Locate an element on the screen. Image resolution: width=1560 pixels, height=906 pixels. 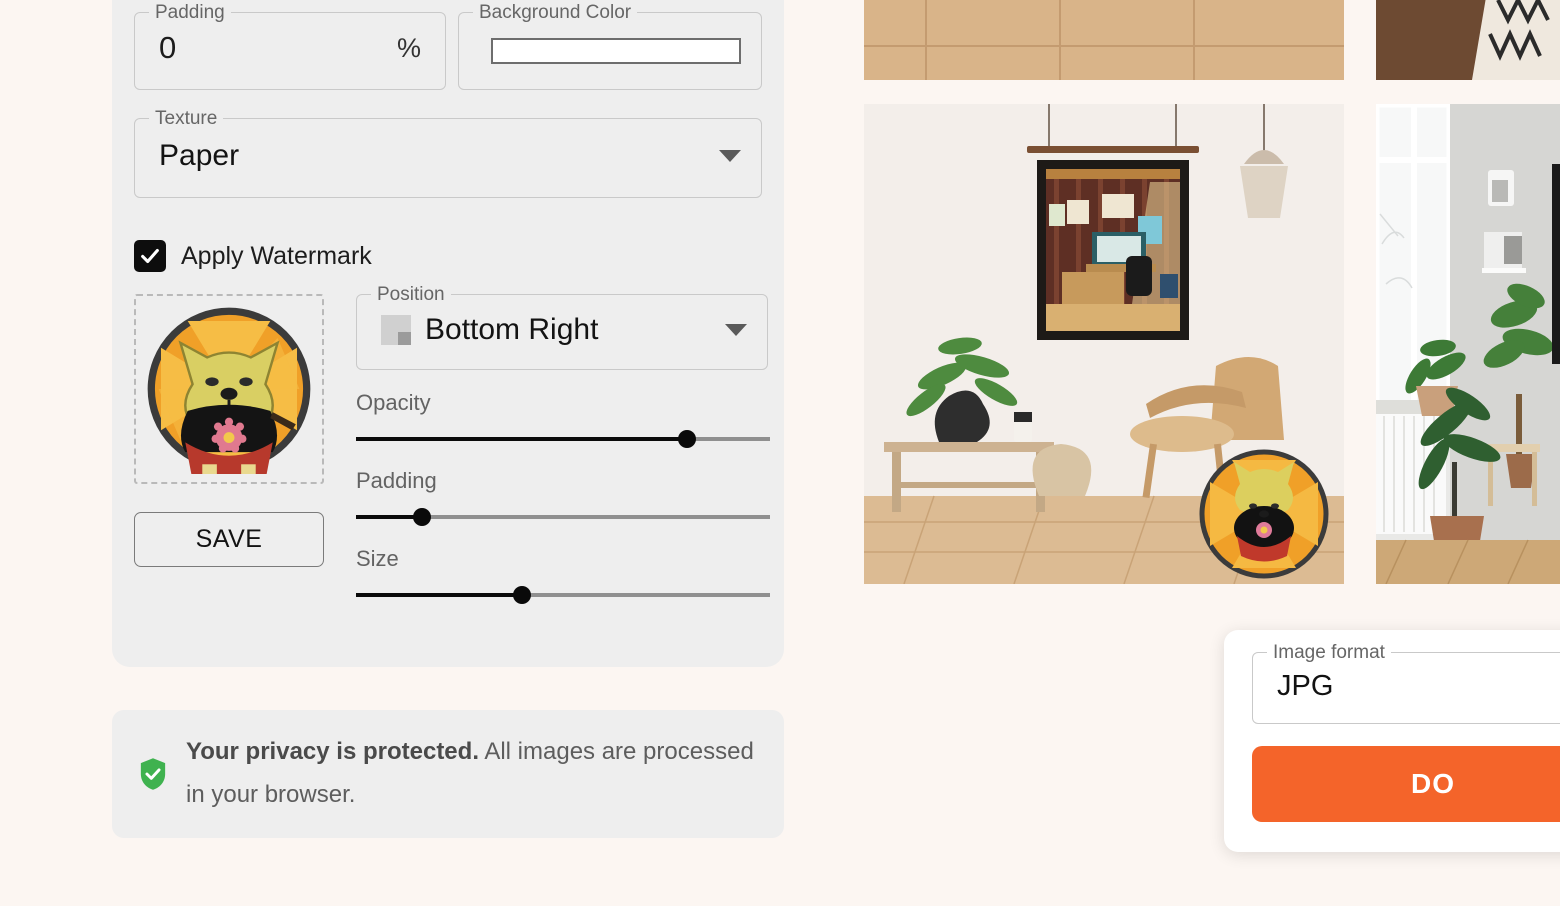
download-button: DO is located at coordinates (1406, 784).